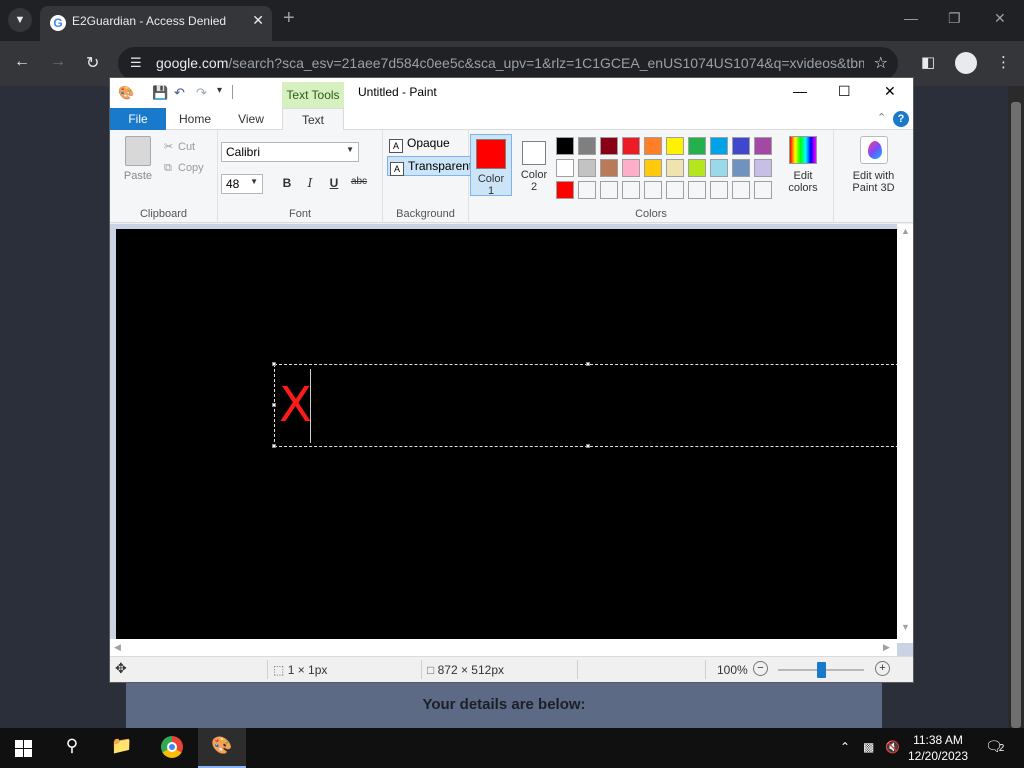 The image size is (1024, 768). What do you see at coordinates (882, 668) in the screenshot?
I see `zoom-in-icon: +` at bounding box center [882, 668].